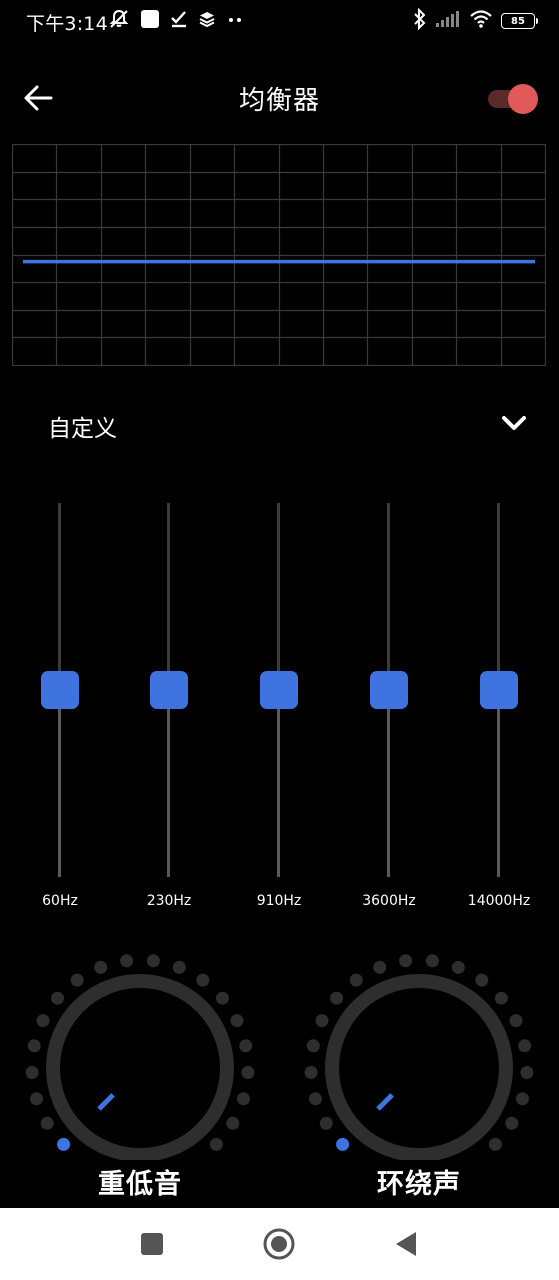  I want to click on band-label: 14000Hz, so click(499, 901).